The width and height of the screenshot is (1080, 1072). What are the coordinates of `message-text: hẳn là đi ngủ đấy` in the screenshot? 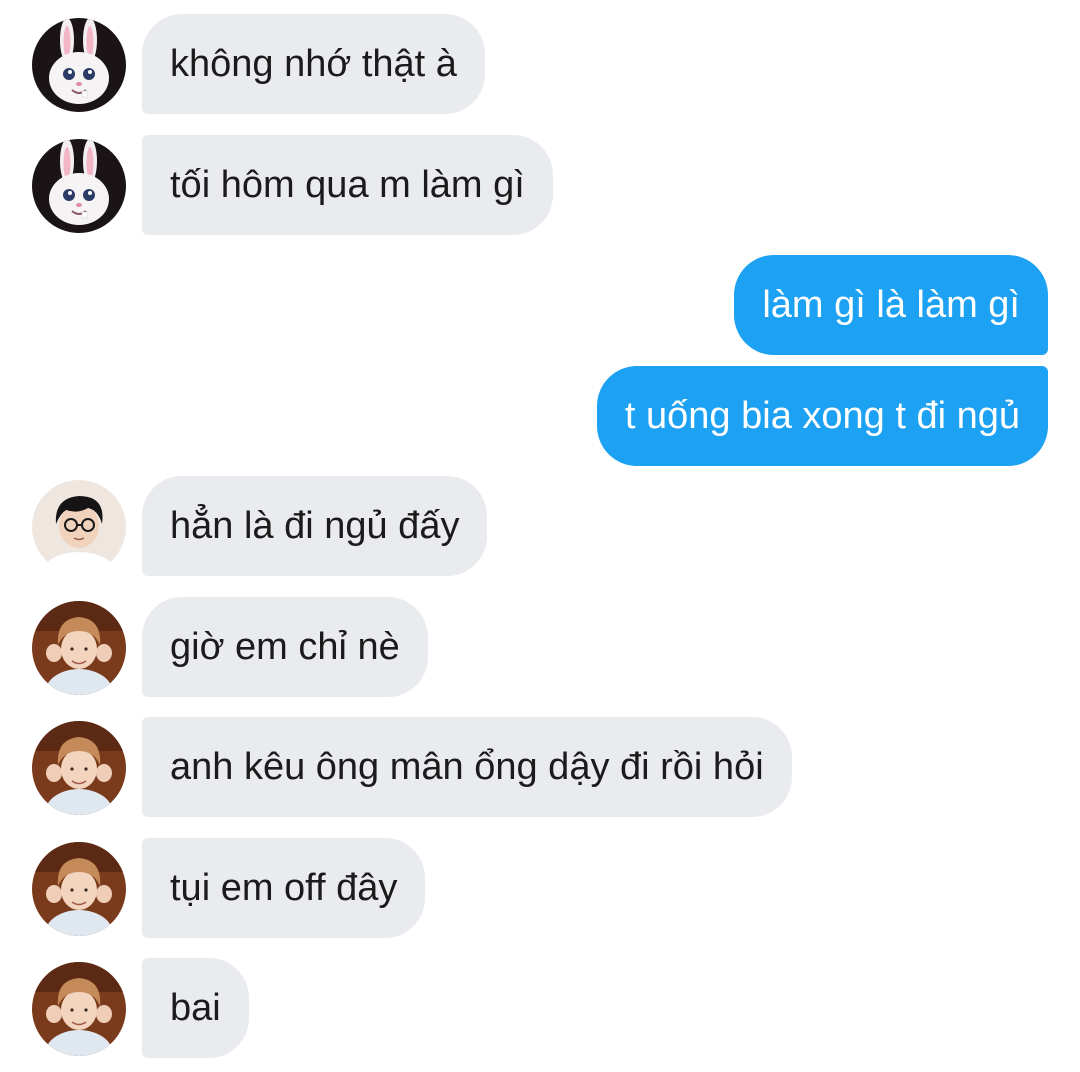 It's located at (315, 525).